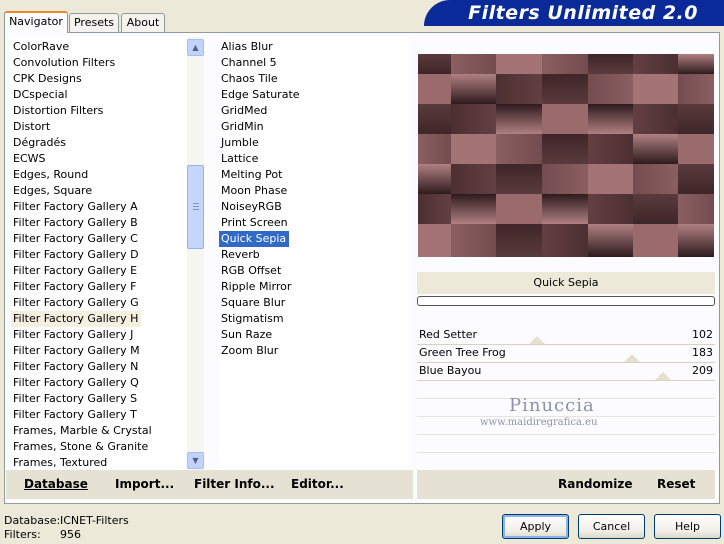 This screenshot has height=544, width=724. Describe the element at coordinates (32, 520) in the screenshot. I see `database-label: Database:` at that location.